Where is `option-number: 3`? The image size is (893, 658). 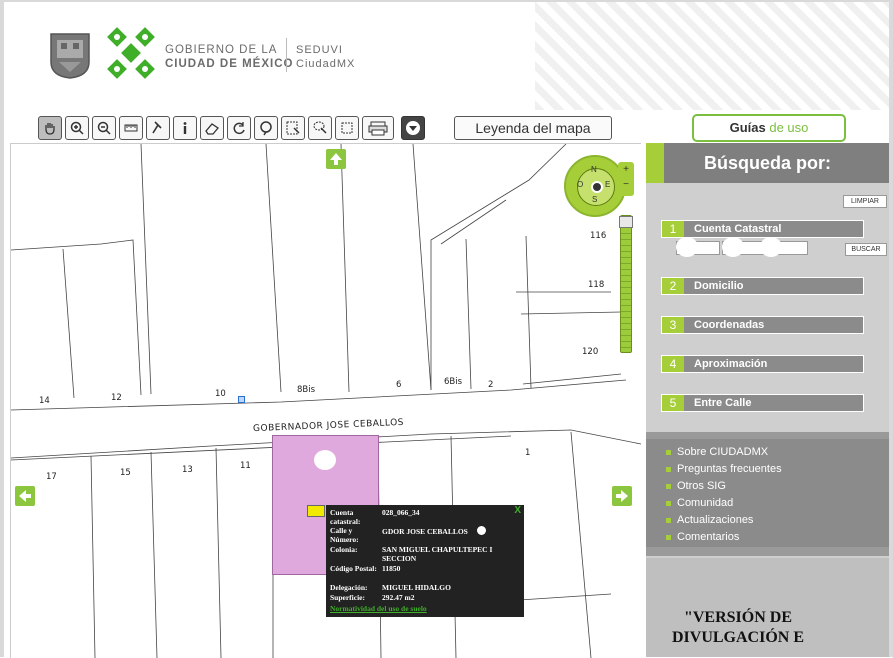 option-number: 3 is located at coordinates (673, 325).